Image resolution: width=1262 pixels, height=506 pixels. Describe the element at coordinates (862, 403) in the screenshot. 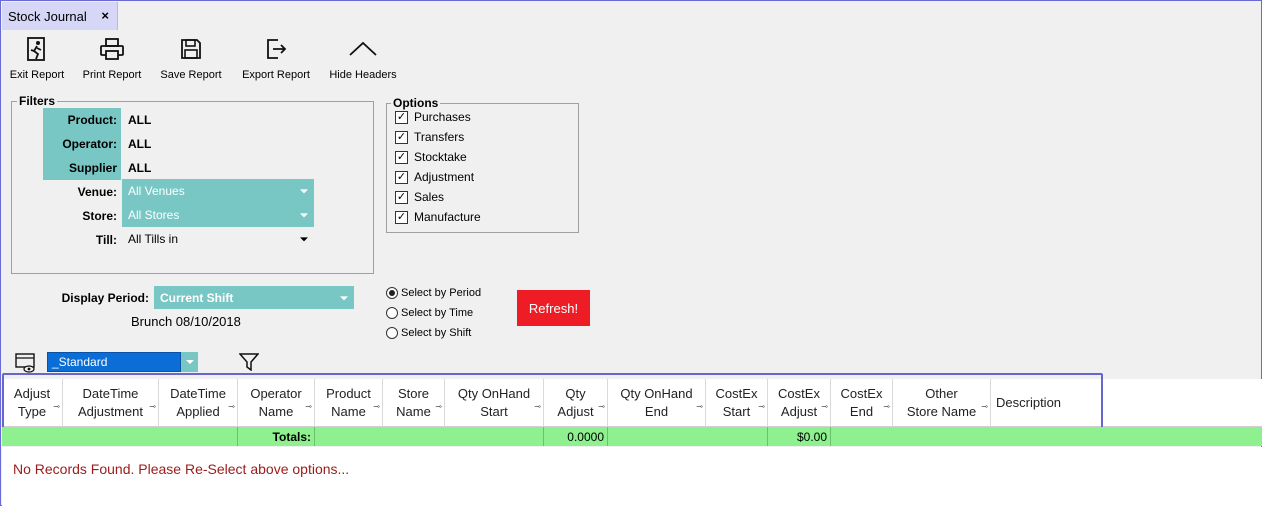

I see `col-costex-end: CostEx End ⊸` at that location.